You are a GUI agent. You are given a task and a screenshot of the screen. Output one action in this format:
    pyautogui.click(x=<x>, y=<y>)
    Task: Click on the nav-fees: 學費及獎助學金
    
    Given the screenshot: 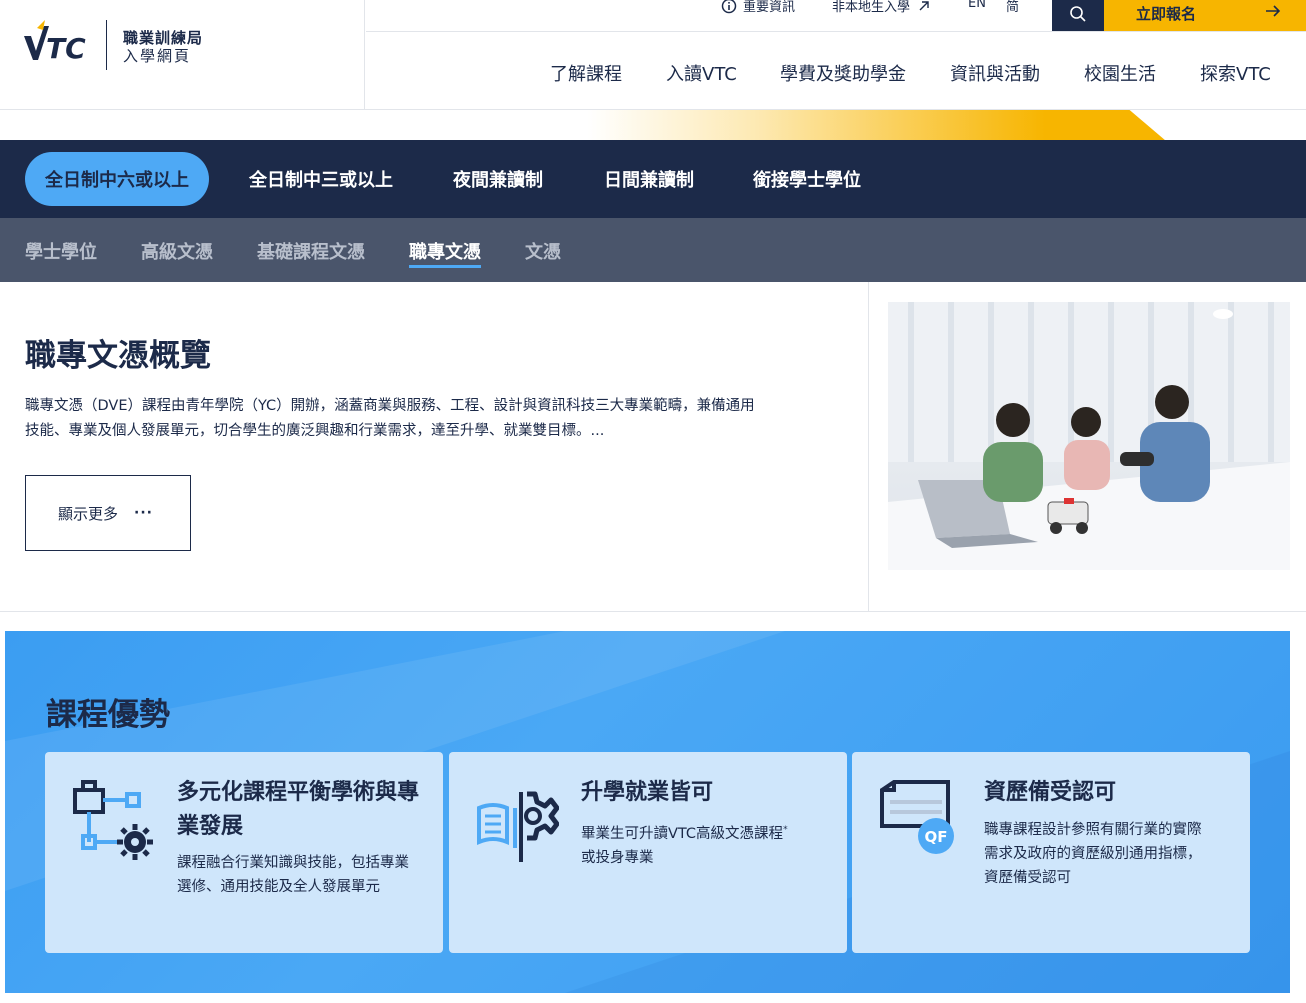 What is the action you would take?
    pyautogui.click(x=843, y=73)
    